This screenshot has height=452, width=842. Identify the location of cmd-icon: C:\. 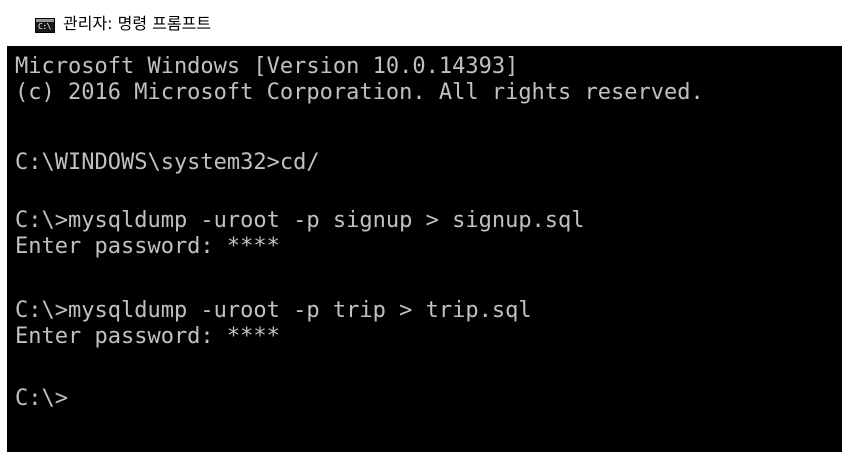
(45, 25).